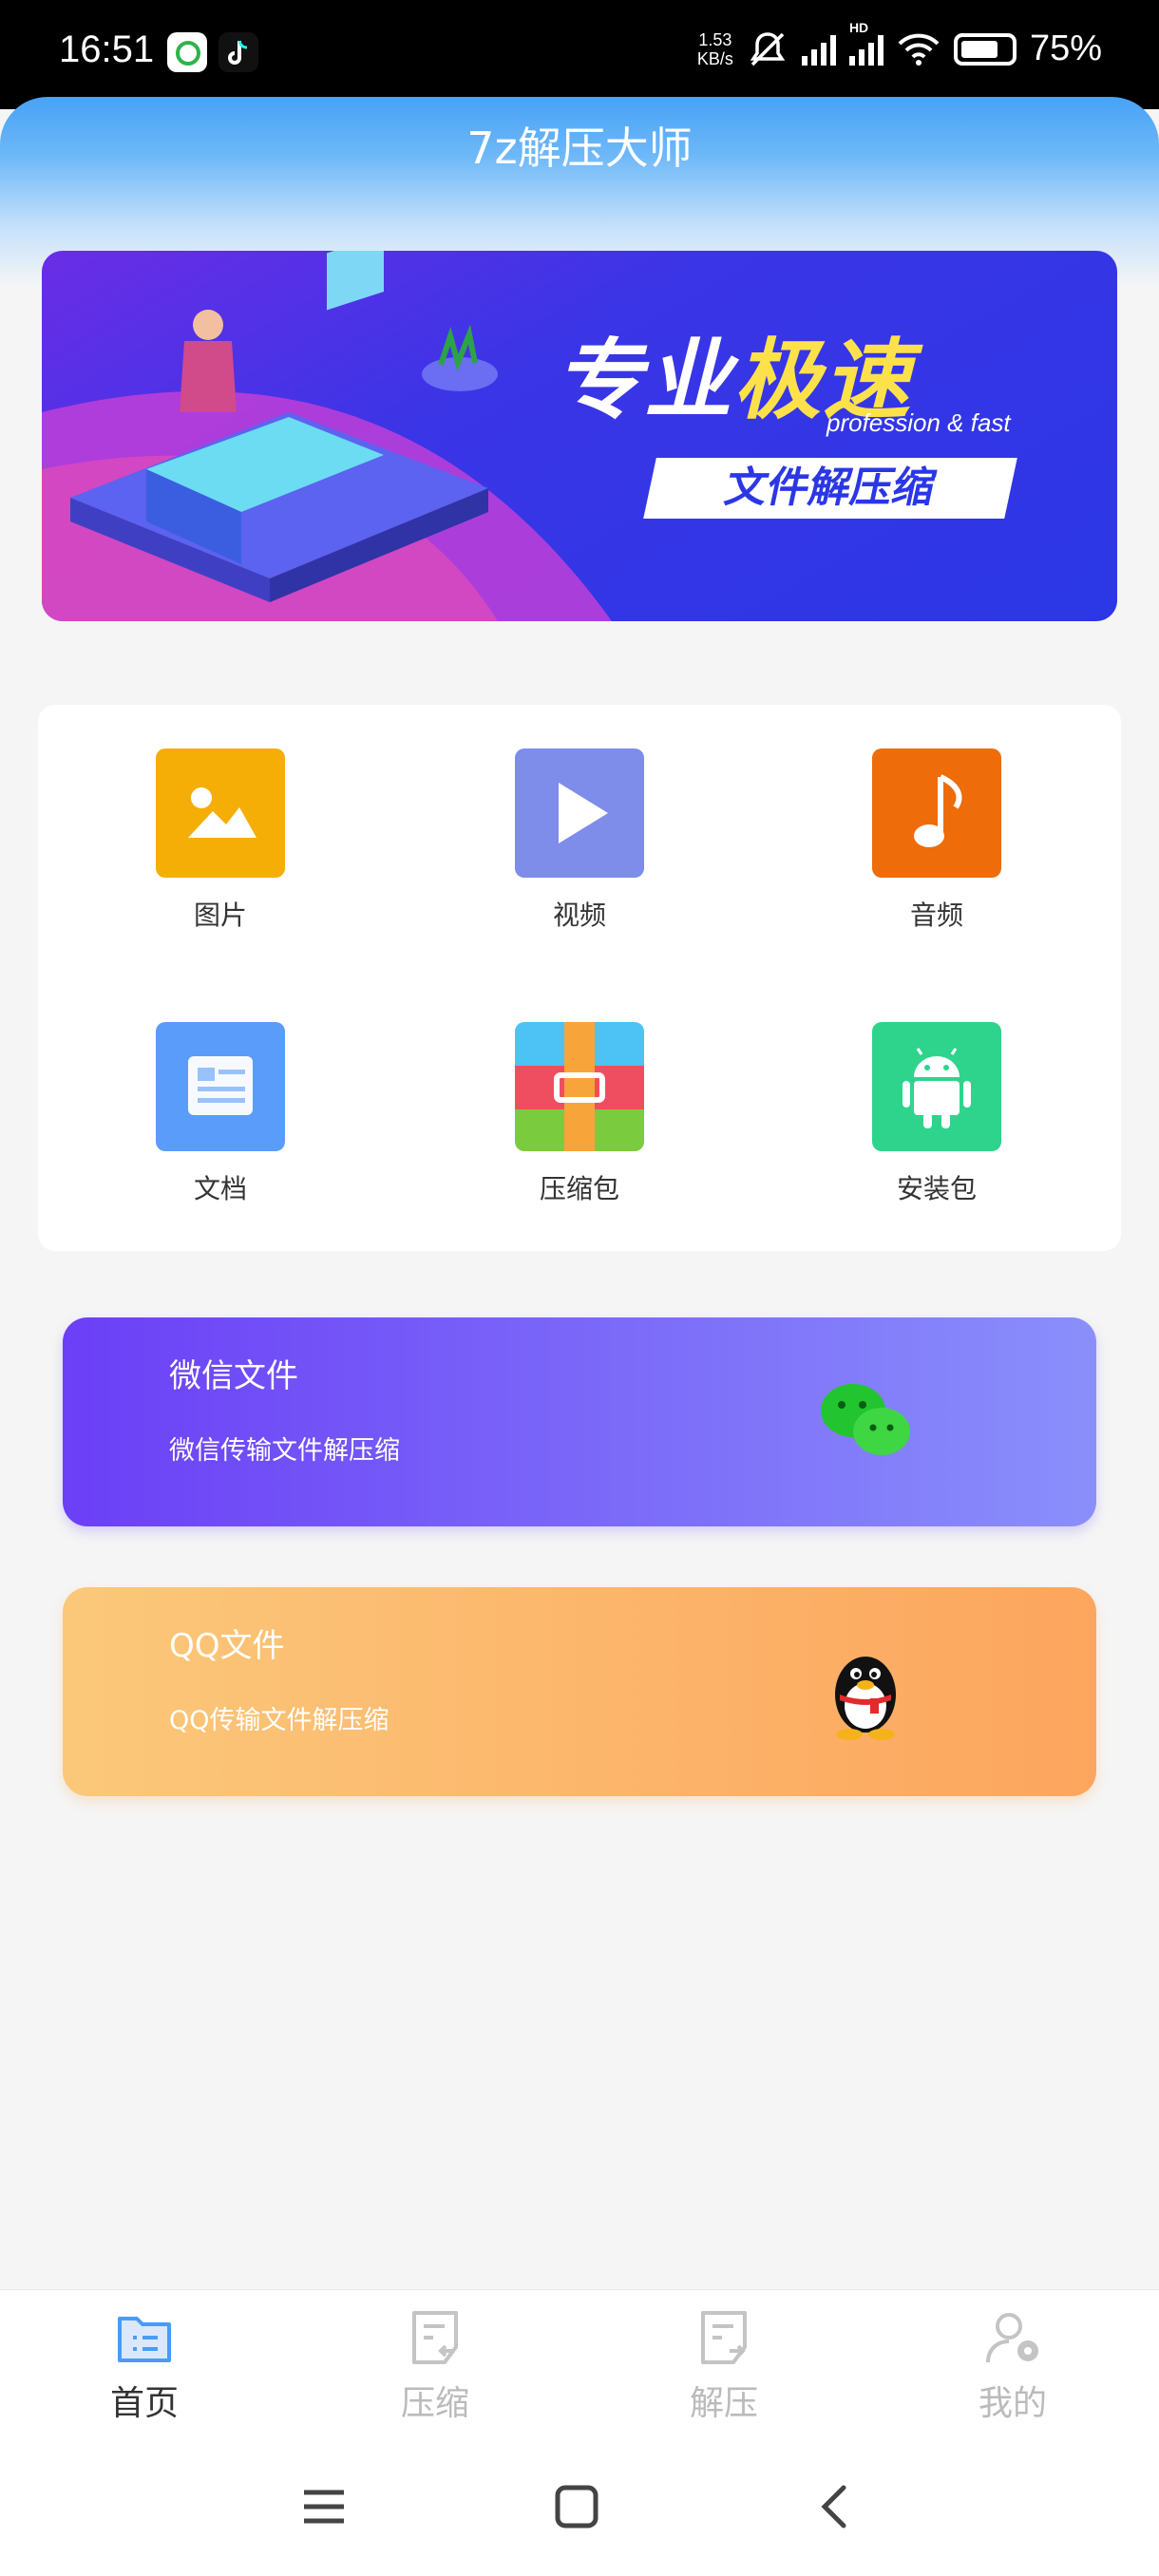 The width and height of the screenshot is (1159, 2576). I want to click on wechat-files-card: 微信文件 微信传输文件解压缩, so click(579, 1421).